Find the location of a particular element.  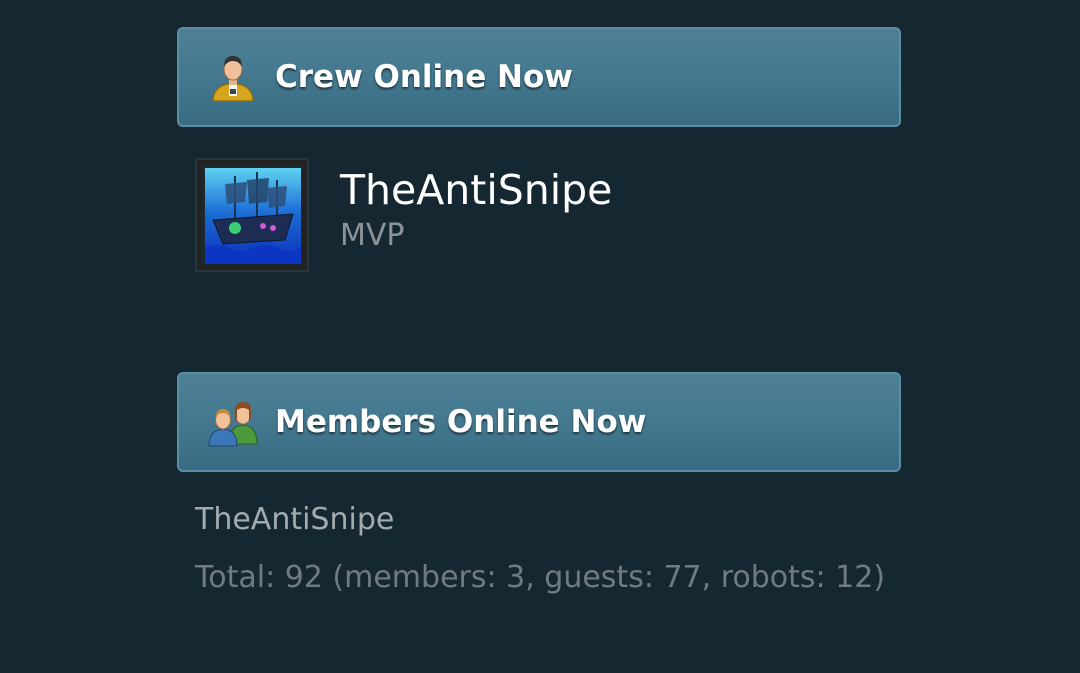

crew-member-item: TheAntiSnipe MVP is located at coordinates (495, 216).